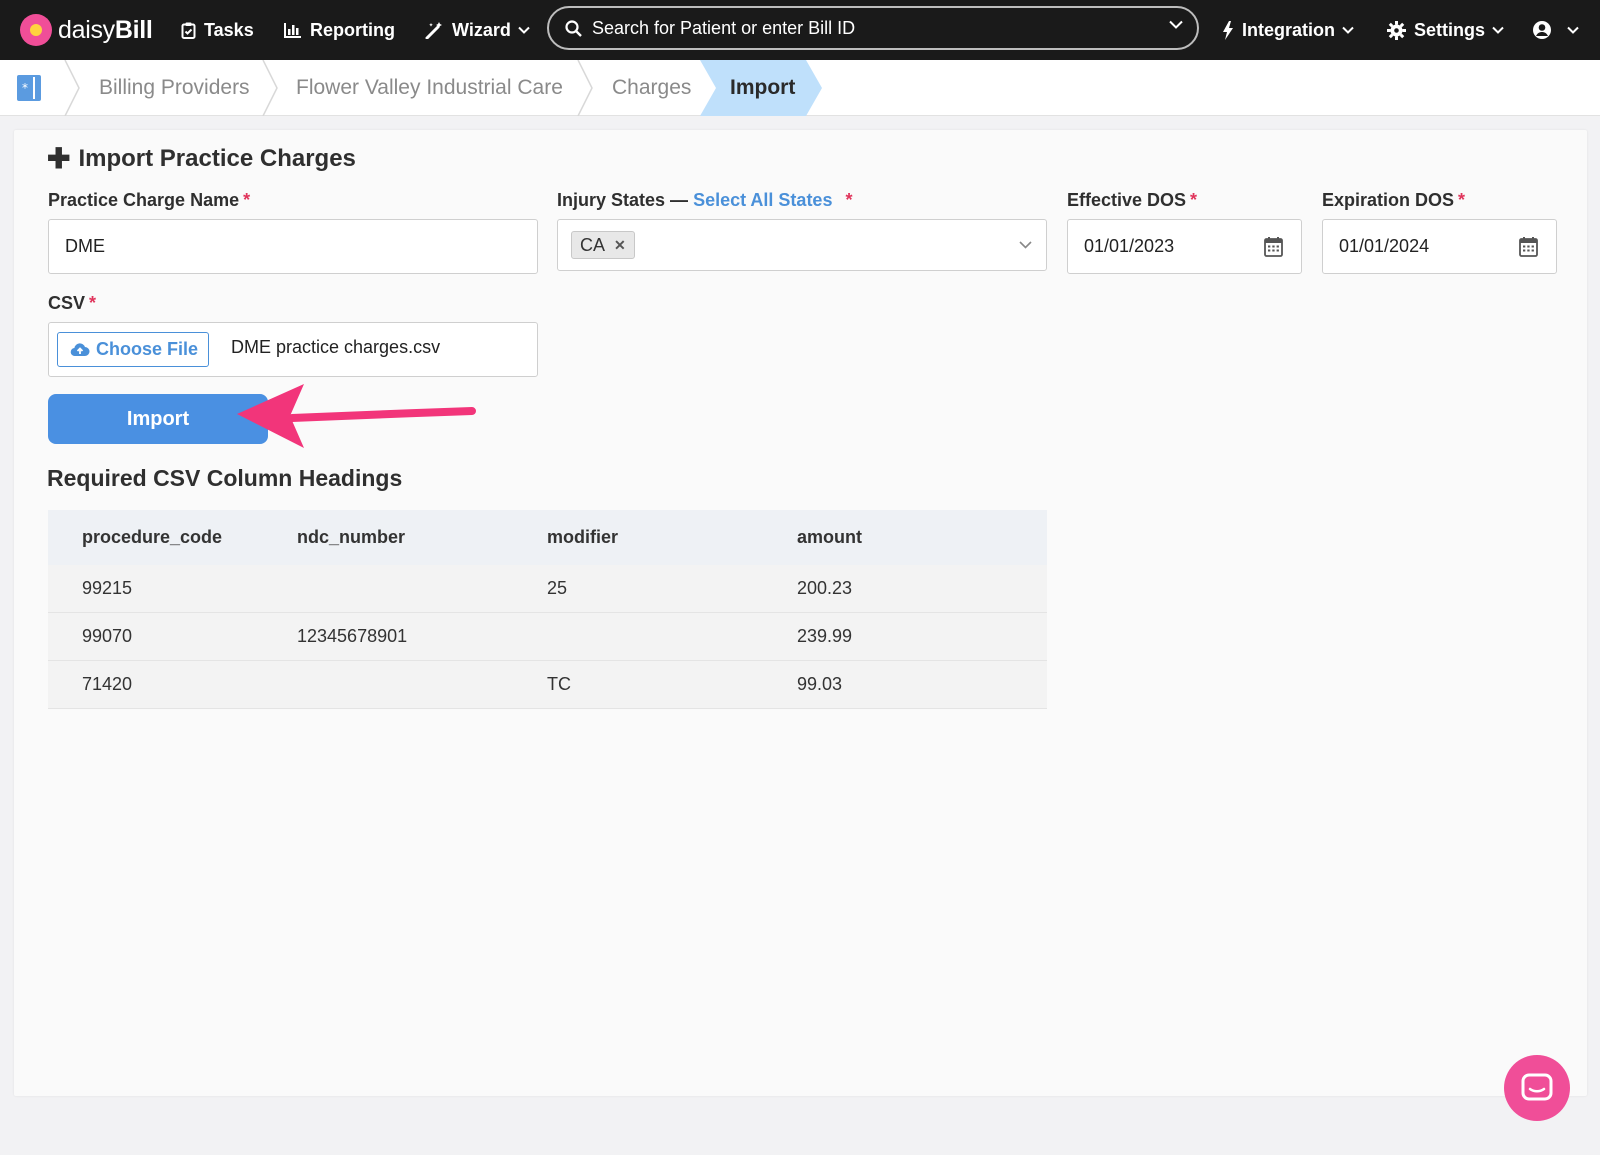 This screenshot has width=1600, height=1155. I want to click on effective-dos-value: 01/01/2023, so click(1129, 246).